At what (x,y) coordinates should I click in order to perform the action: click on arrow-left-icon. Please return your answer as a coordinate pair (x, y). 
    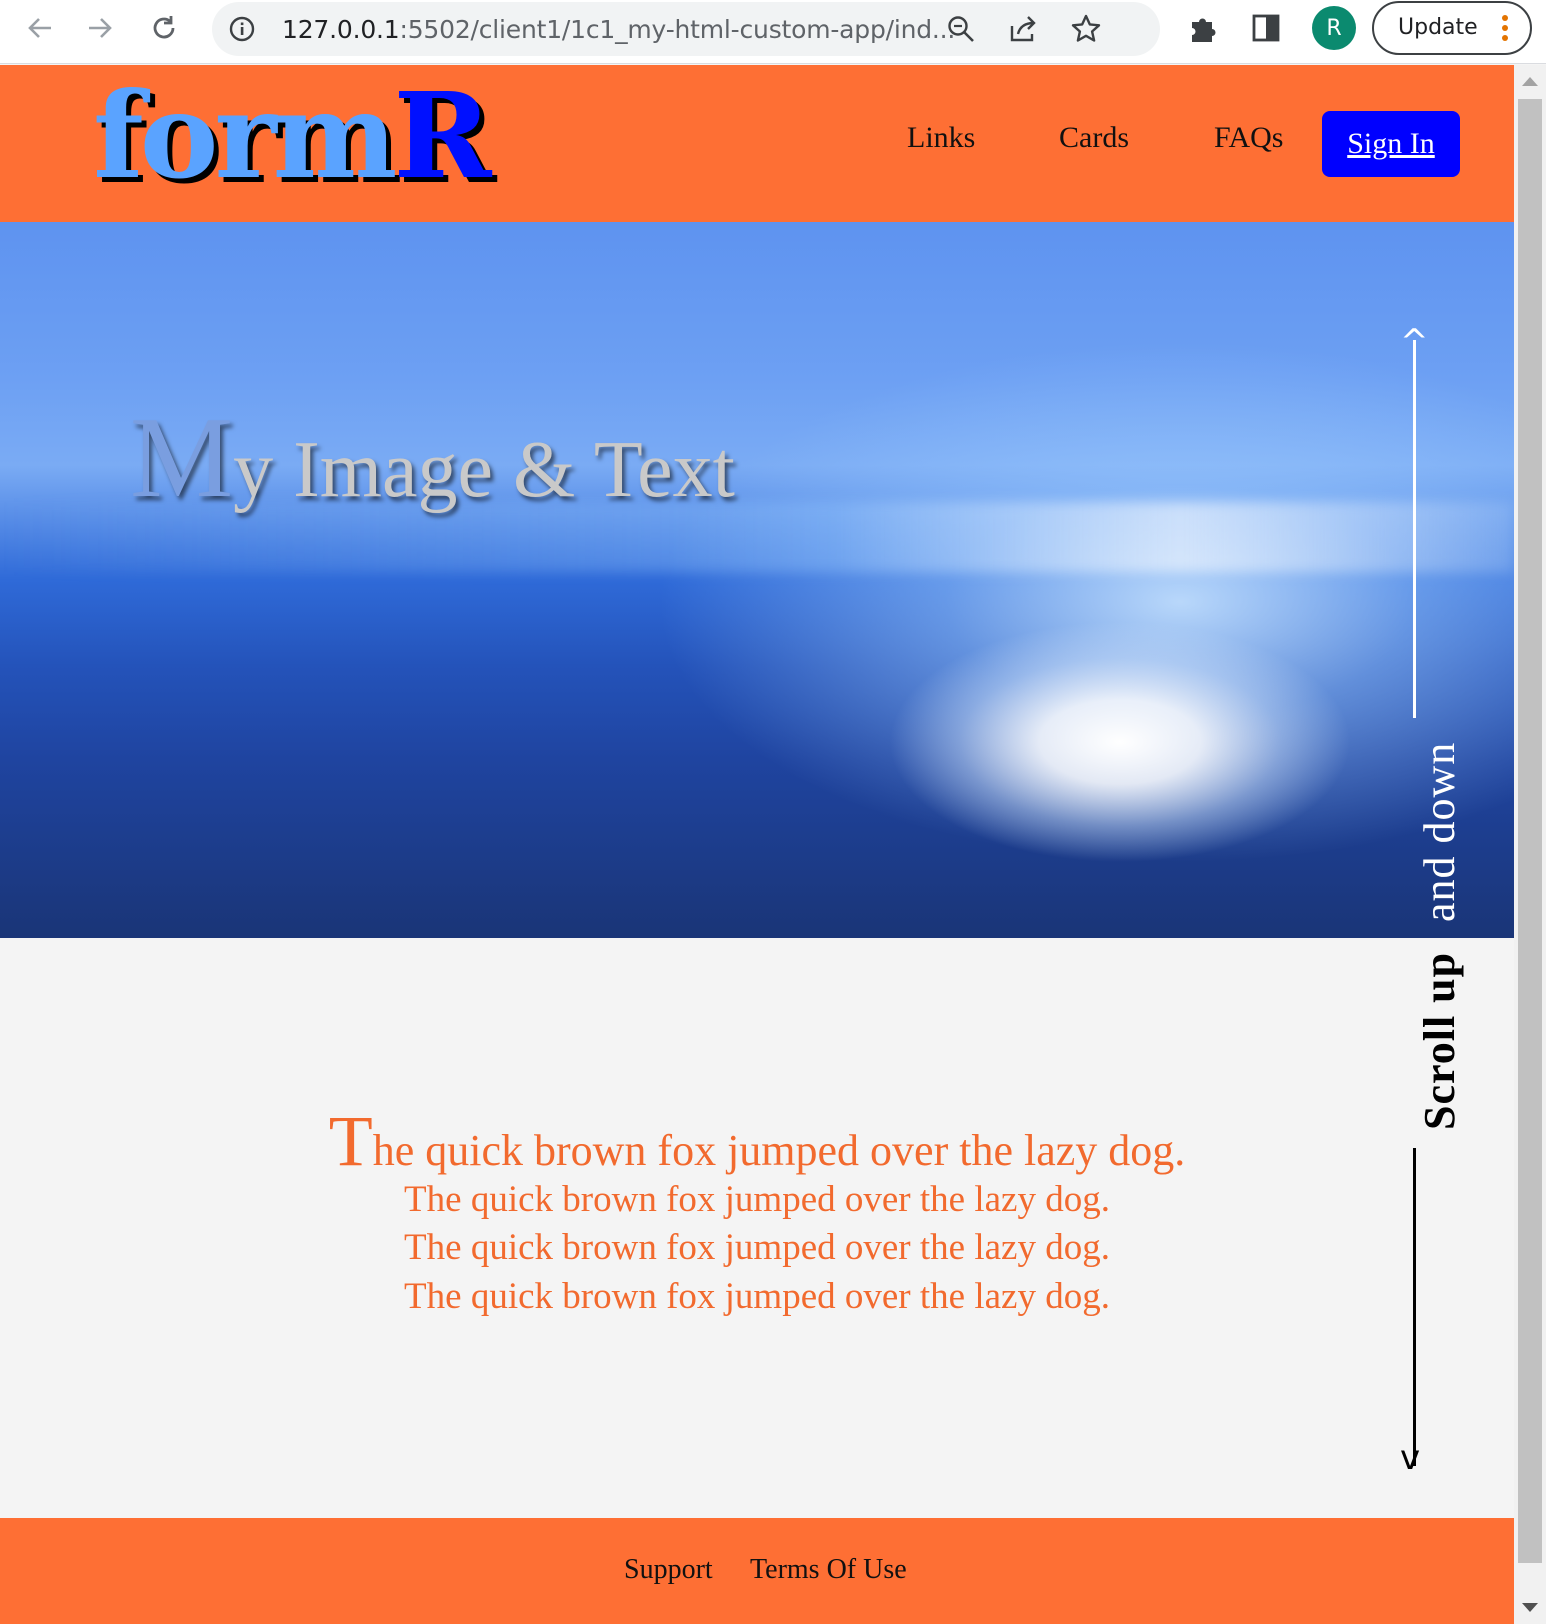
    Looking at the image, I should click on (39, 28).